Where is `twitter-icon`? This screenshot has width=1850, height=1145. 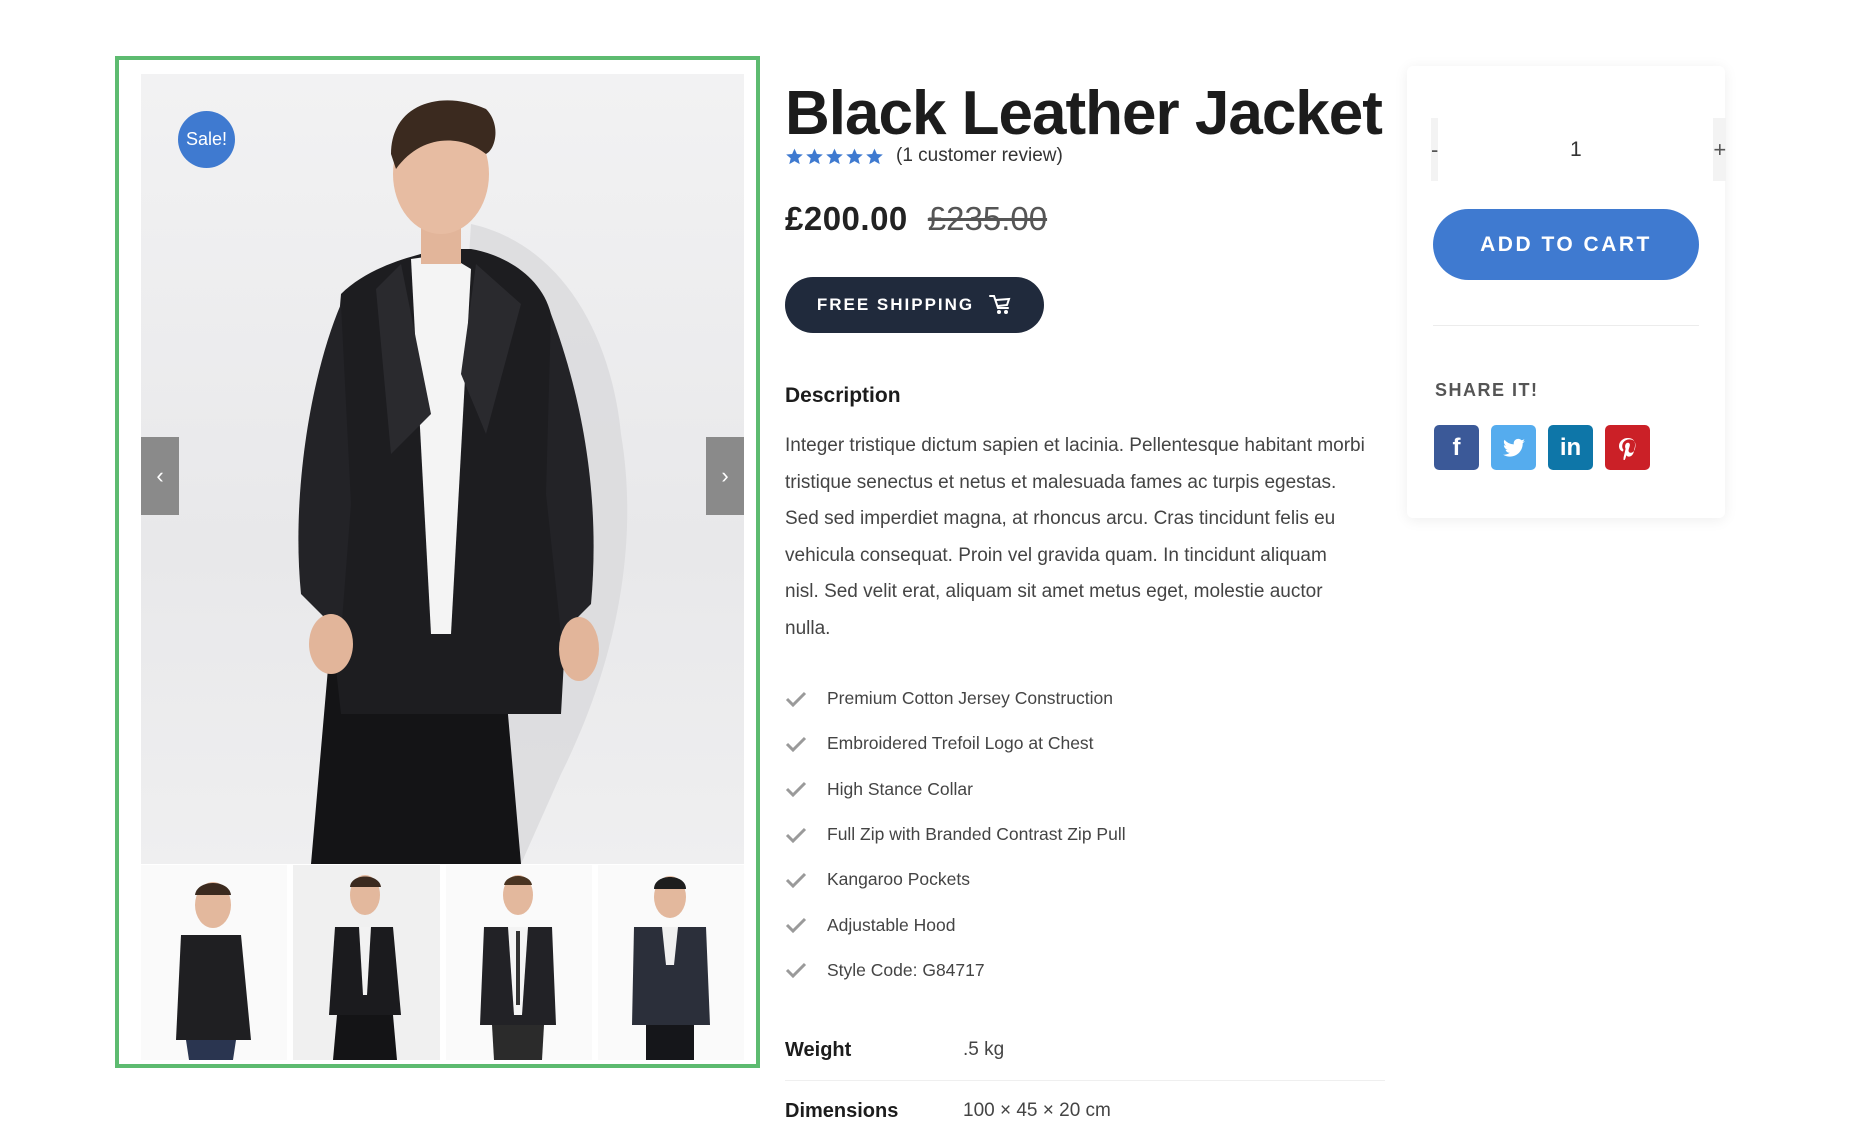 twitter-icon is located at coordinates (1513, 447).